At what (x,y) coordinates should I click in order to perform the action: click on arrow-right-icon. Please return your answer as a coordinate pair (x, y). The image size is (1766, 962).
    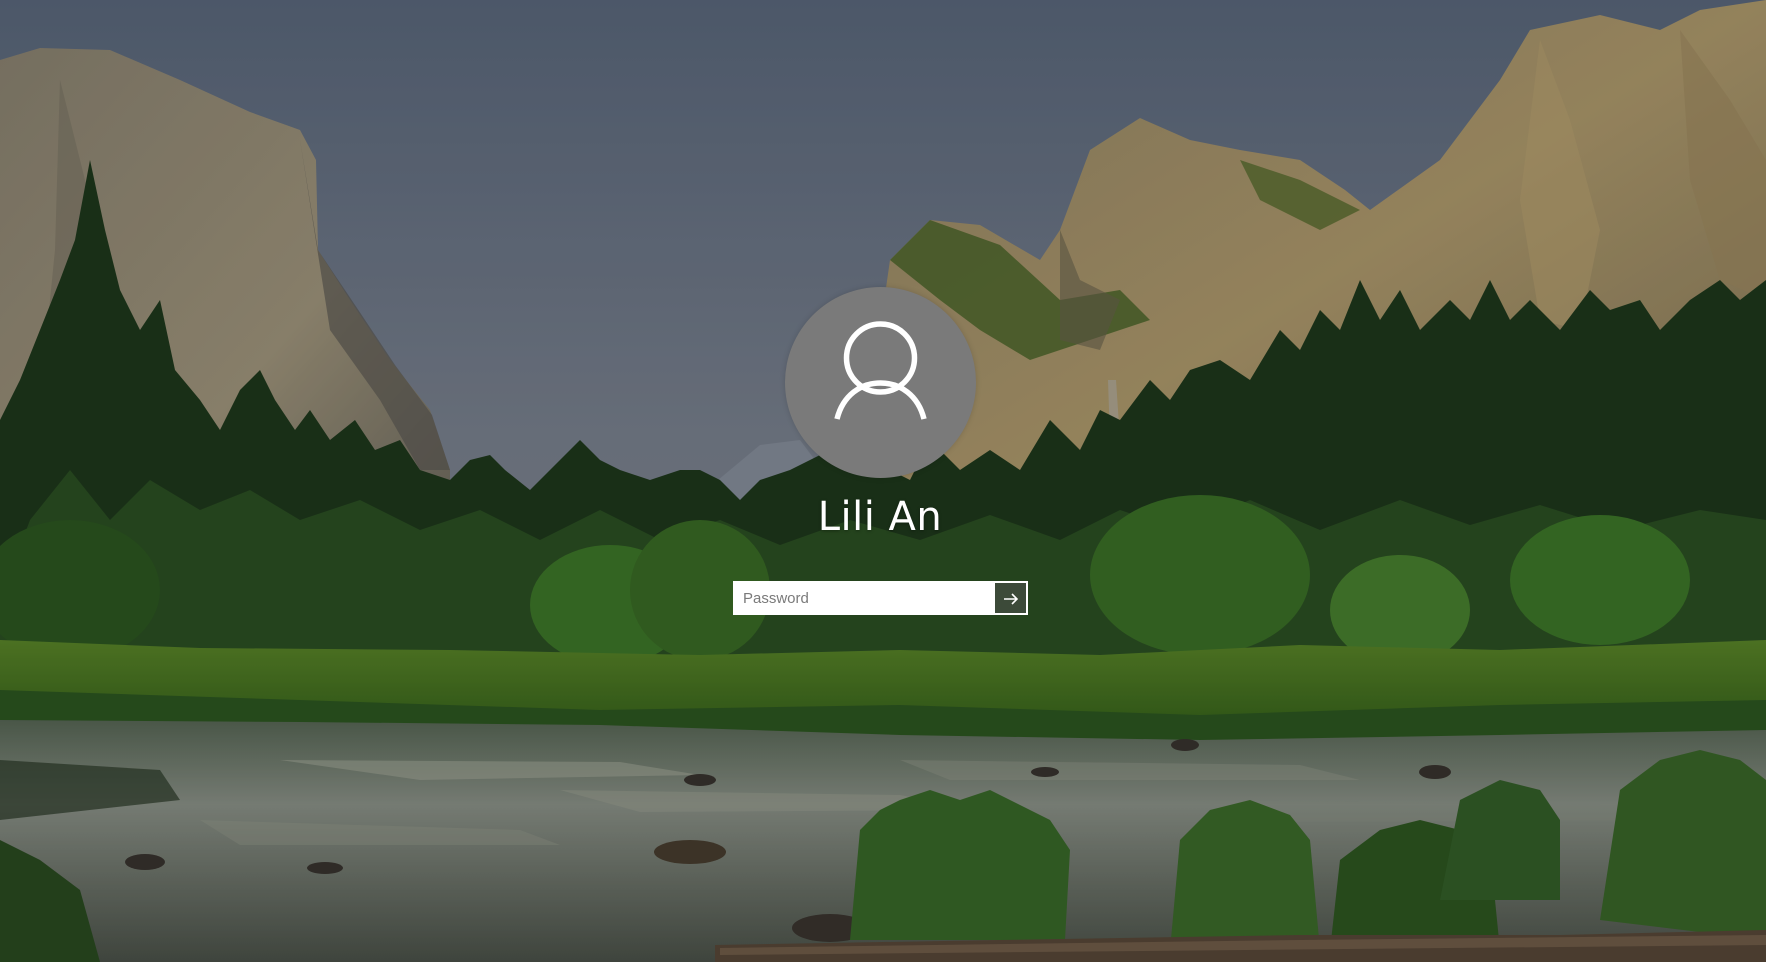
    Looking at the image, I should click on (1011, 599).